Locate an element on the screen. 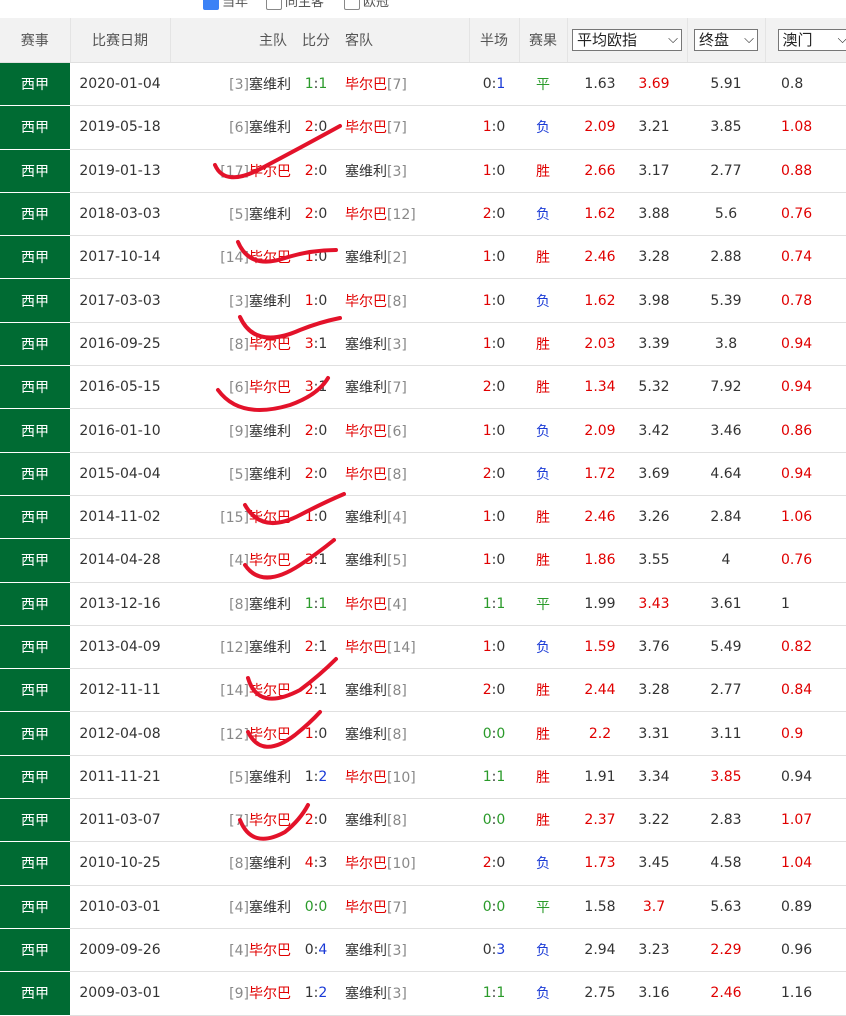 The image size is (846, 1016). odds-cell: 2.753.16 is located at coordinates (627, 993).